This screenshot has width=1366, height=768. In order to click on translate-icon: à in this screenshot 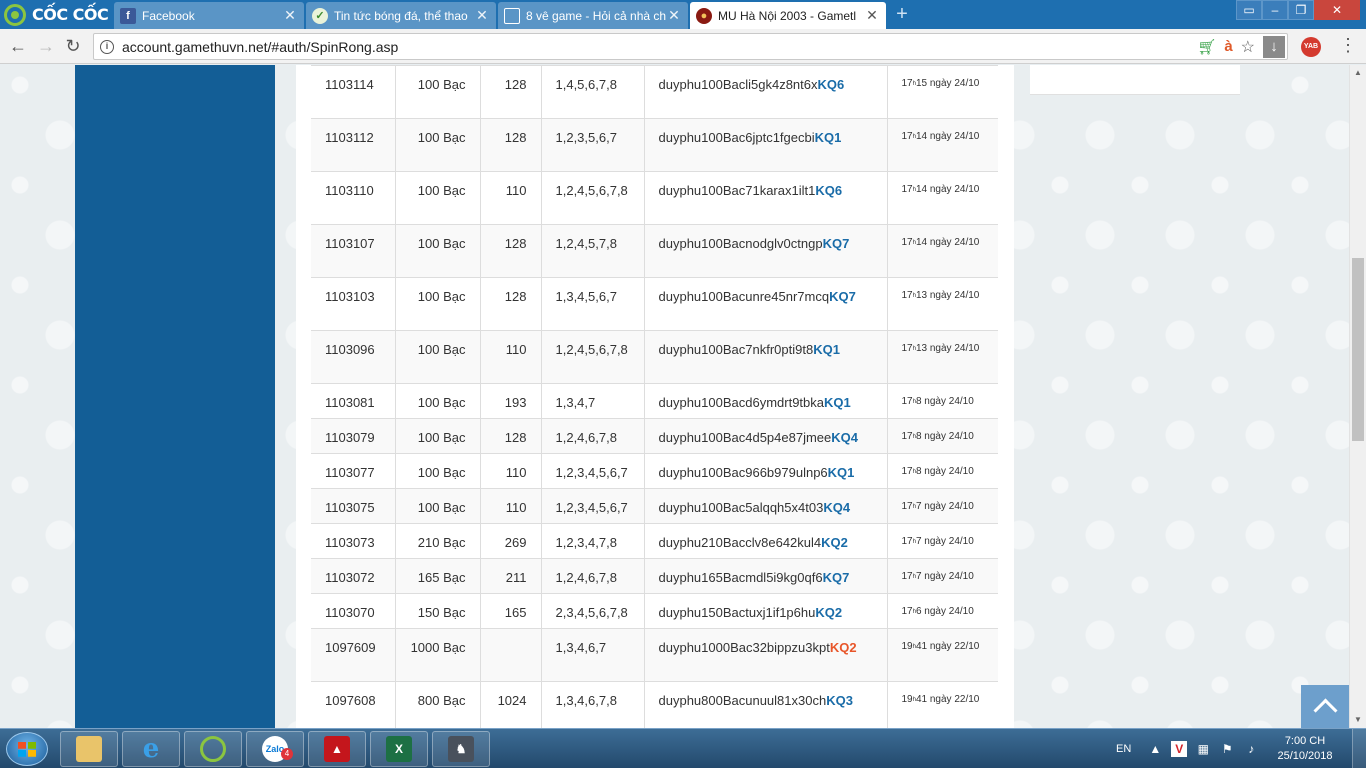, I will do `click(1228, 46)`.